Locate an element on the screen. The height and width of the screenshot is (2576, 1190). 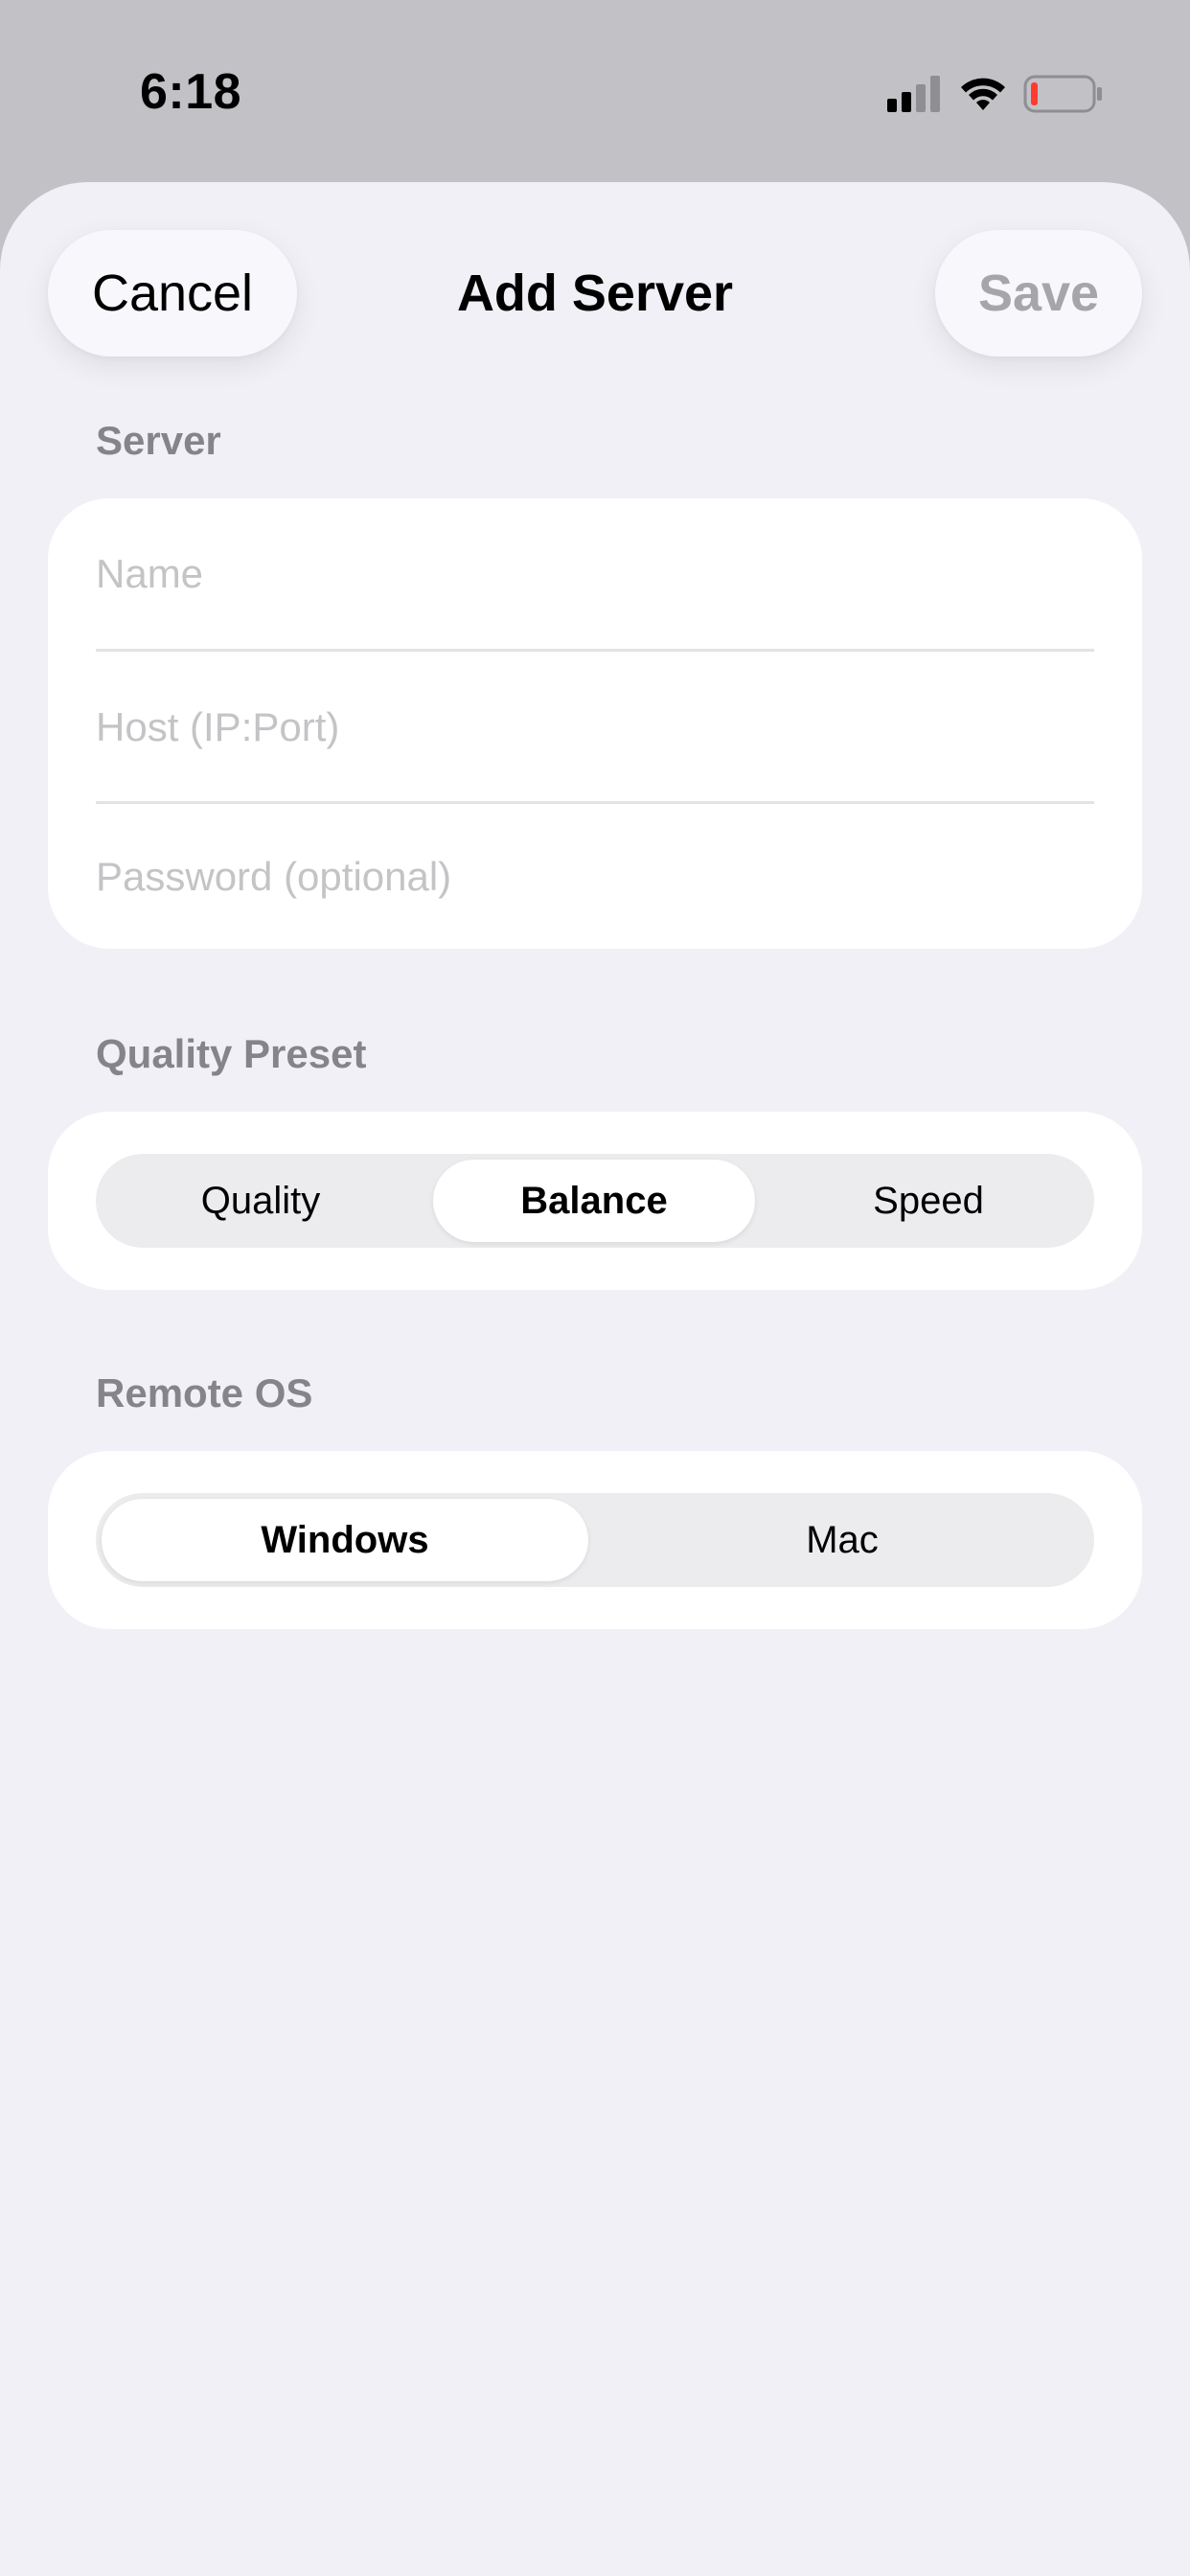
segment-balance: Balance is located at coordinates (594, 1201).